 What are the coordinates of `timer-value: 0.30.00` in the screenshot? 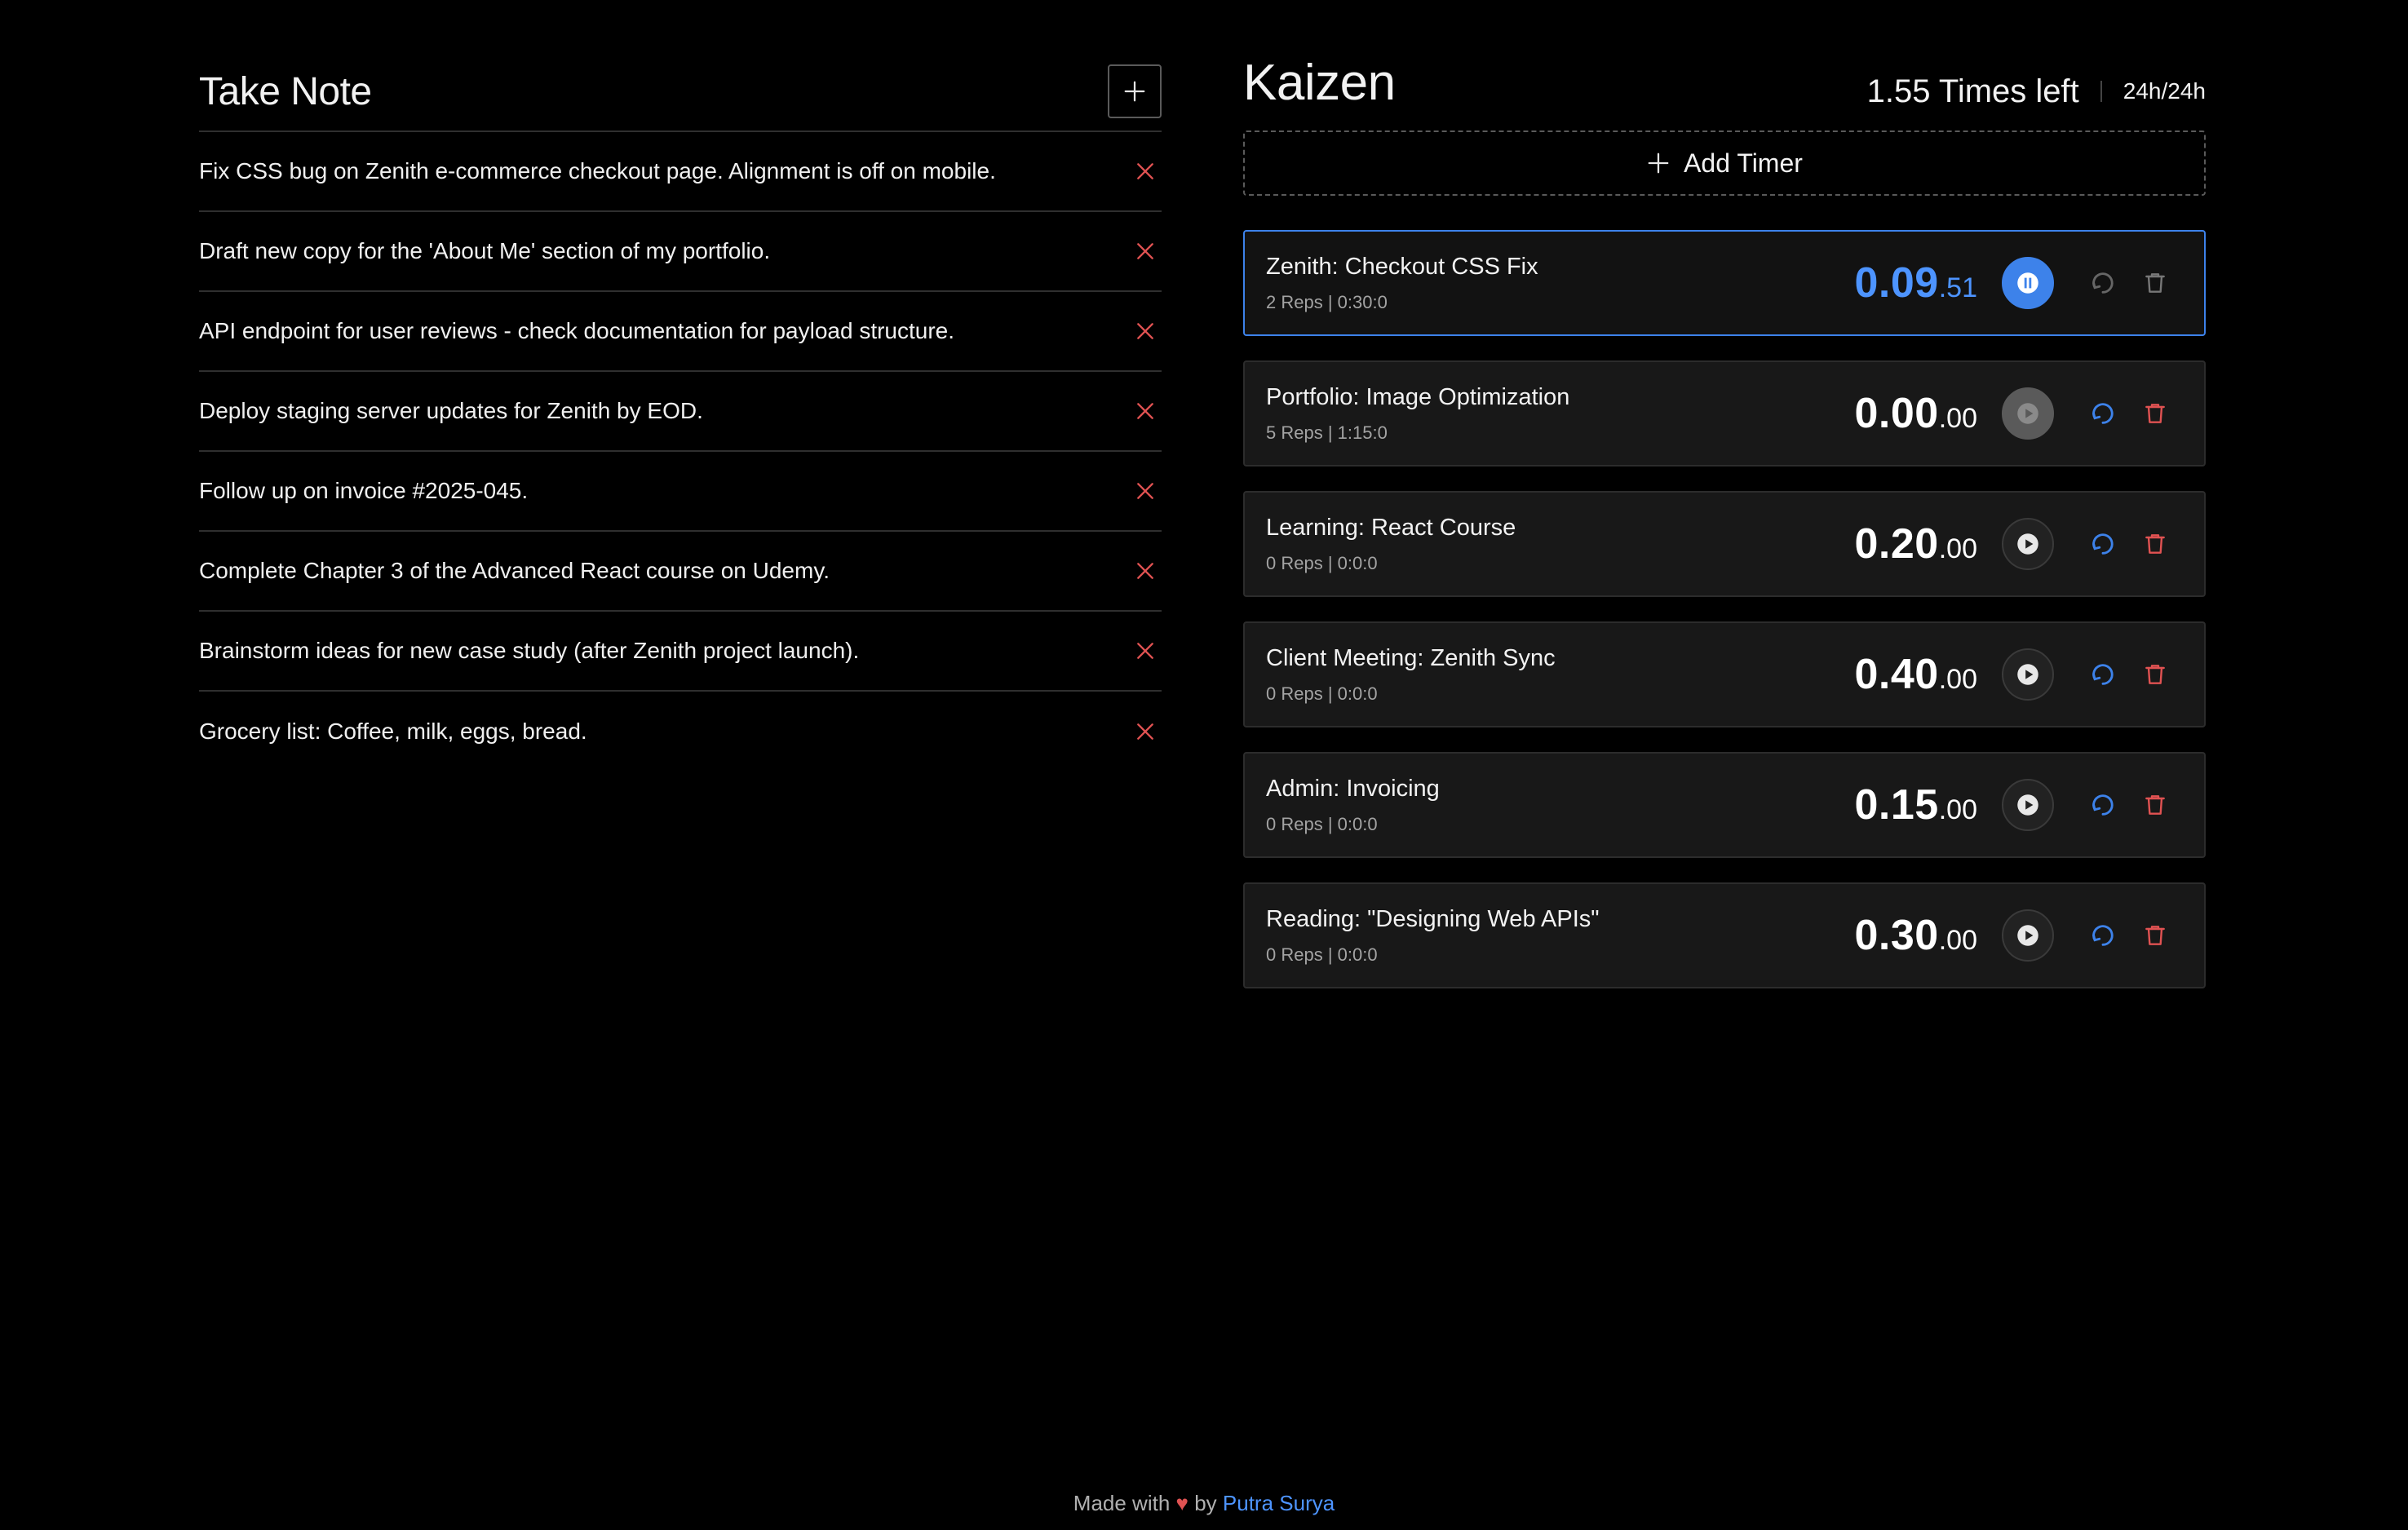 It's located at (1916, 935).